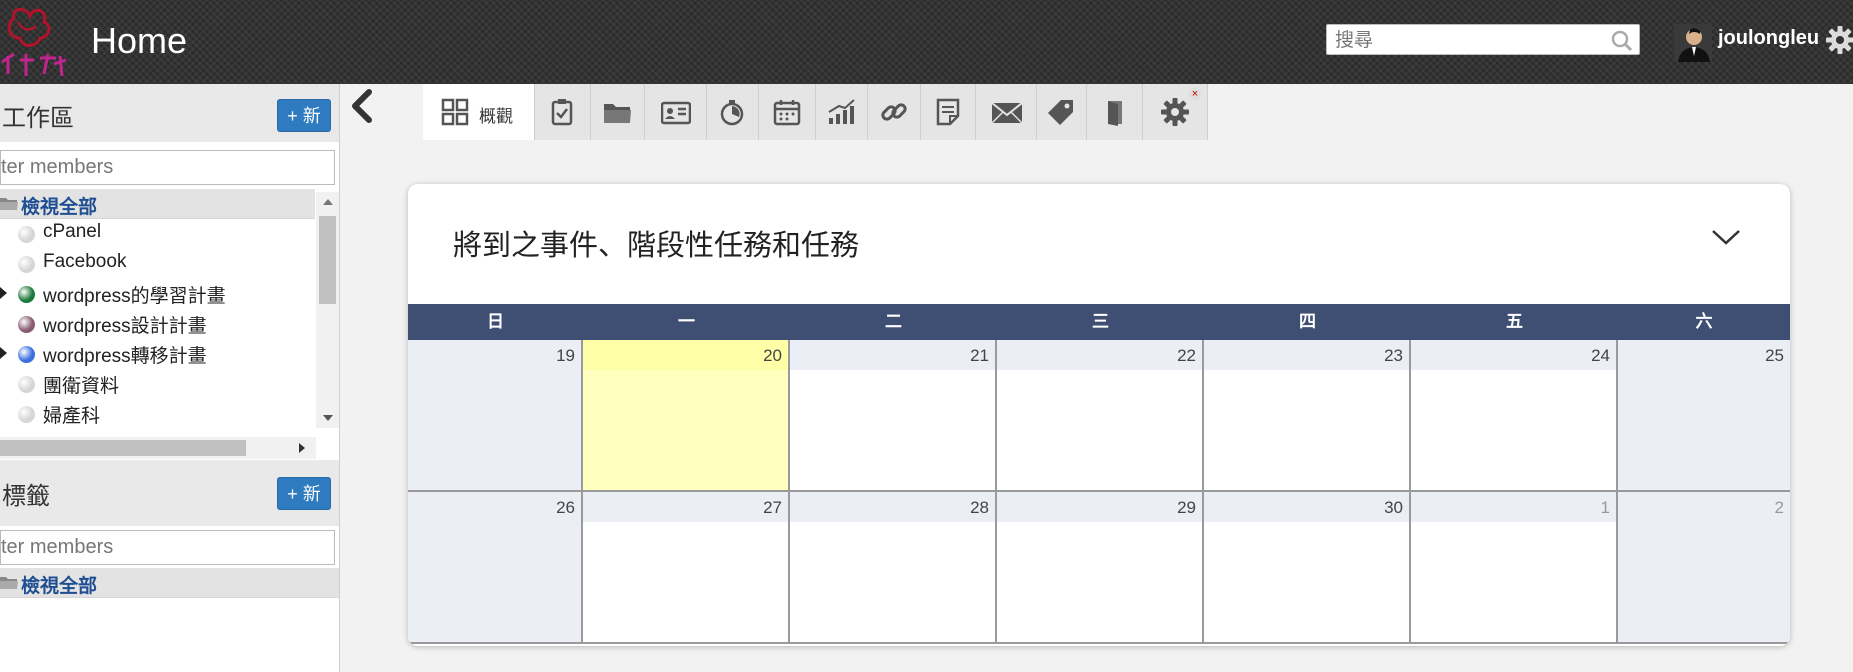  I want to click on workspaces-title: 工作區, so click(38, 118).